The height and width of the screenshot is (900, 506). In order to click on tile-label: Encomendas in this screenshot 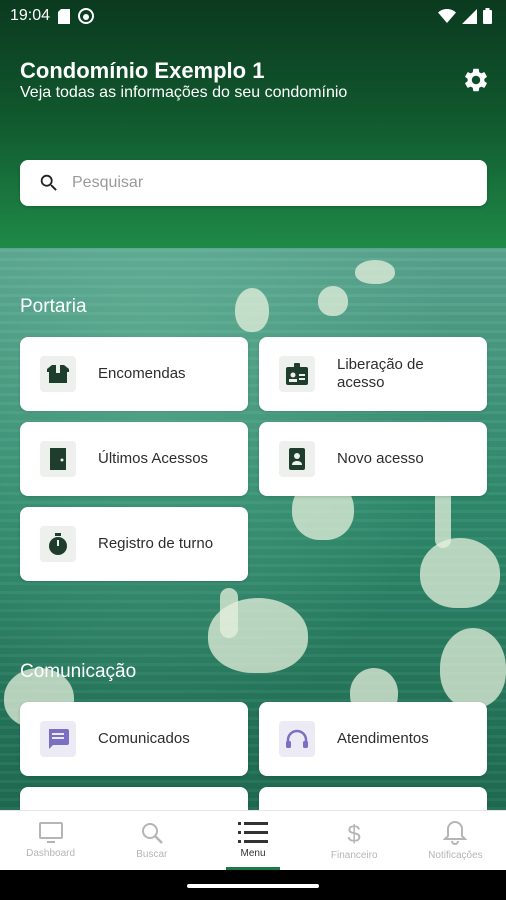, I will do `click(142, 373)`.